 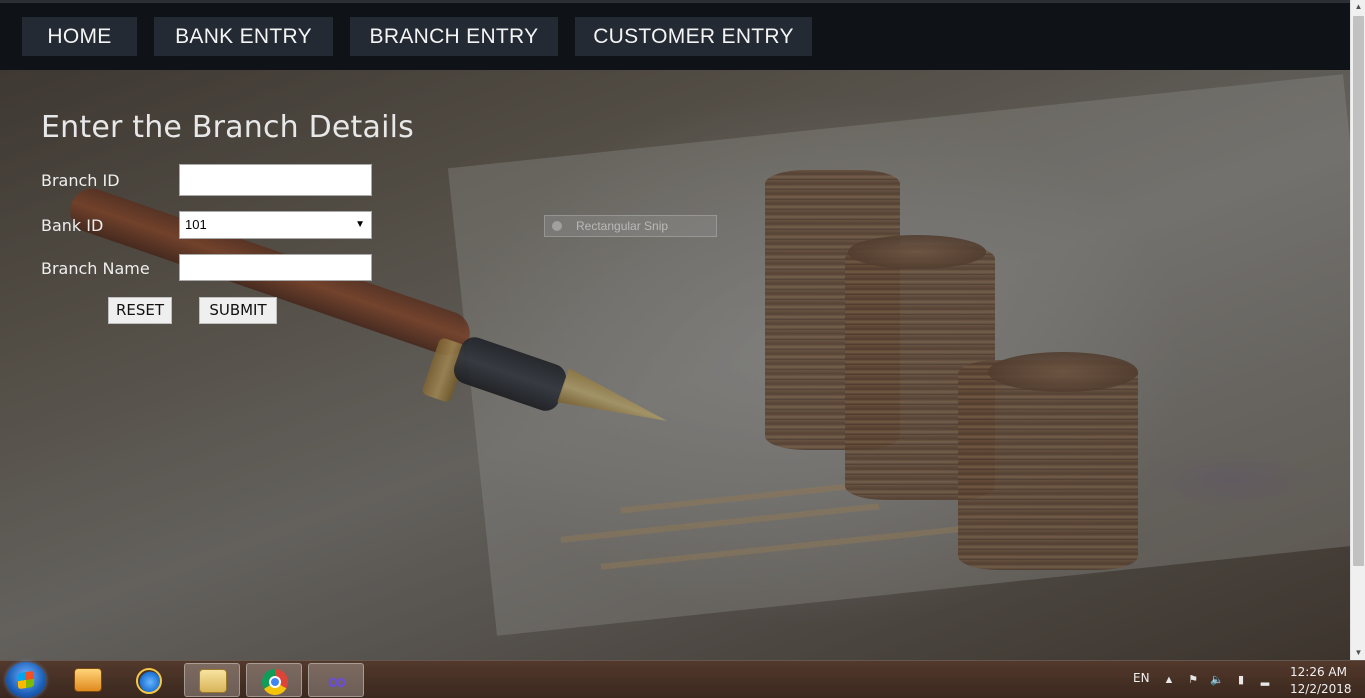 I want to click on power-icon: ▮, so click(x=1241, y=680).